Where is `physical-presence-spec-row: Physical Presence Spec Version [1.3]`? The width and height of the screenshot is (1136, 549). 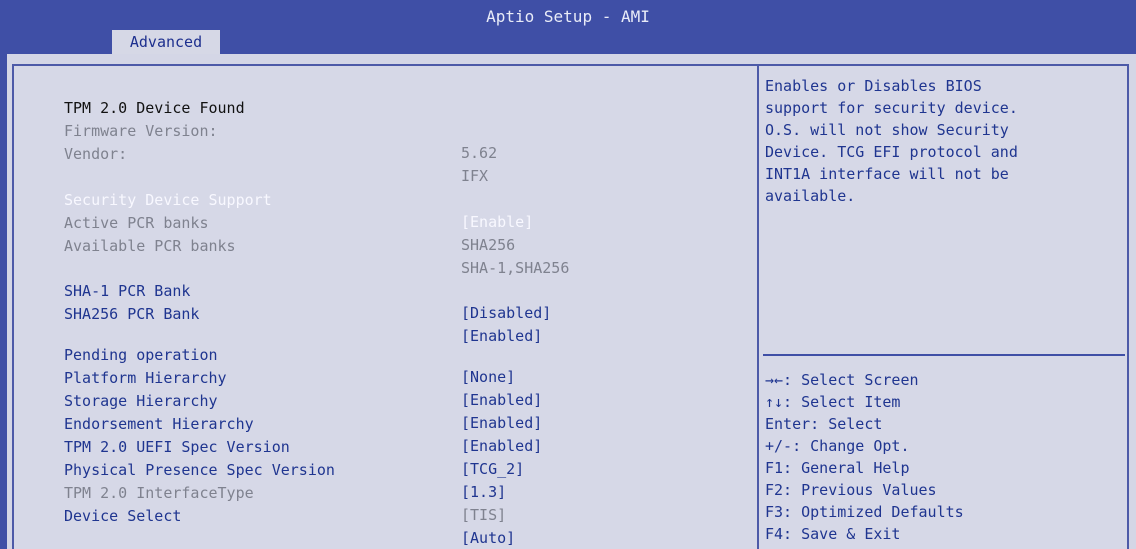 physical-presence-spec-row: Physical Presence Spec Version [1.3] is located at coordinates (285, 469).